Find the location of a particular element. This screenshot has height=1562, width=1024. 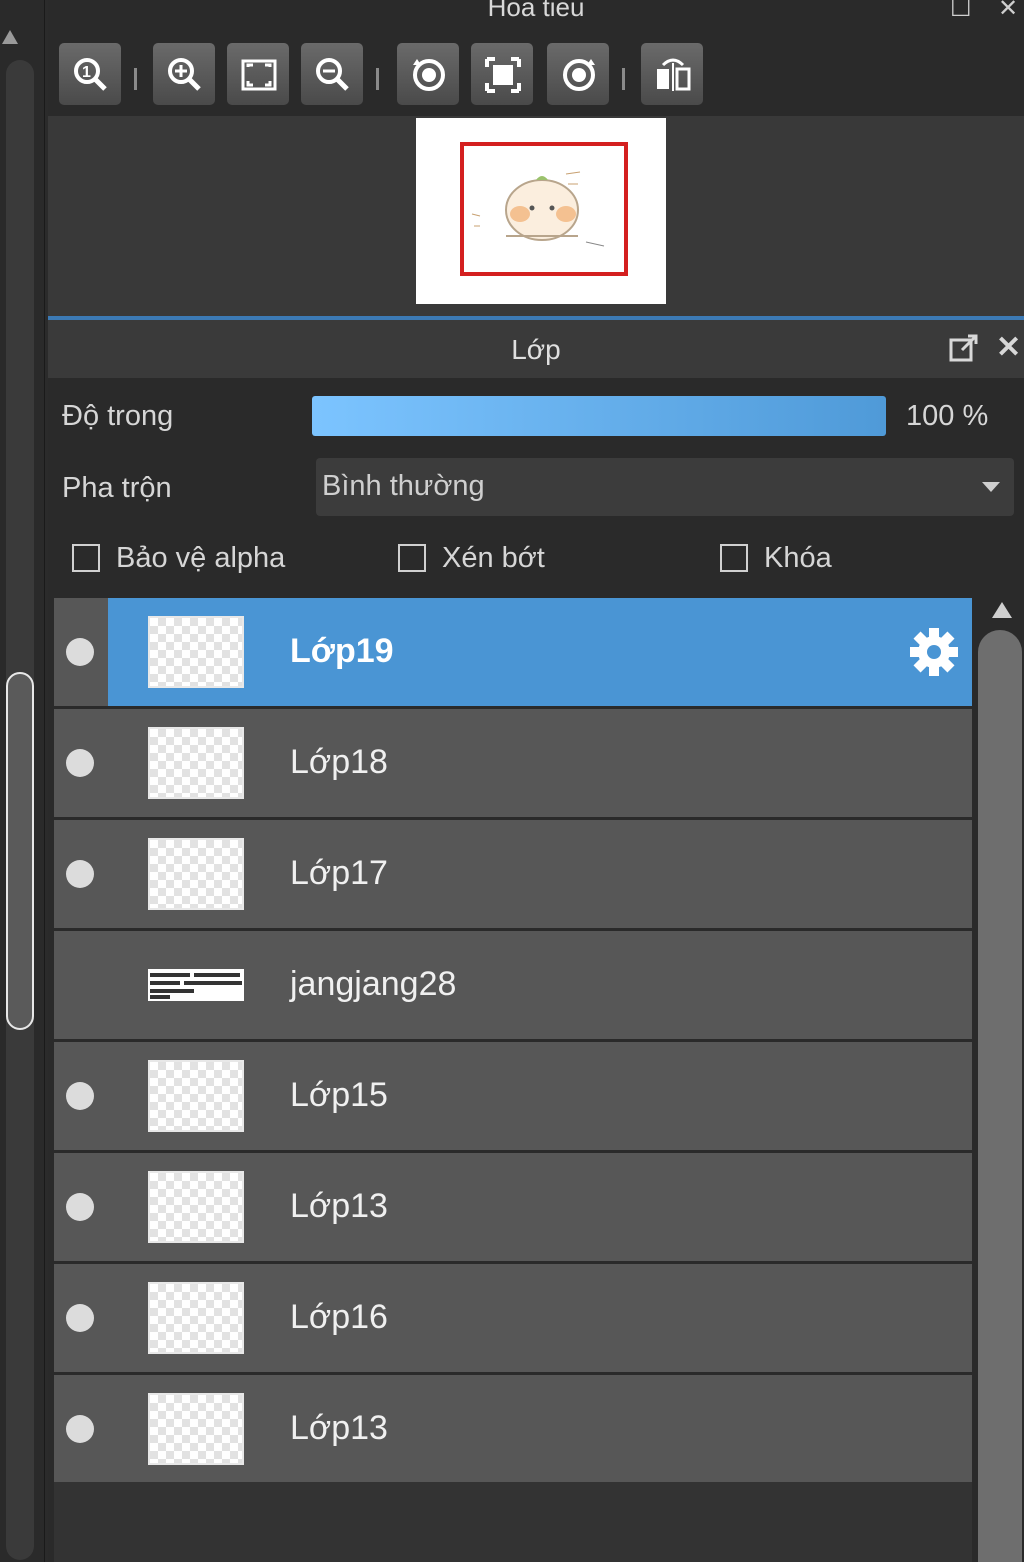

flip-horizontal-icon is located at coordinates (674, 74).